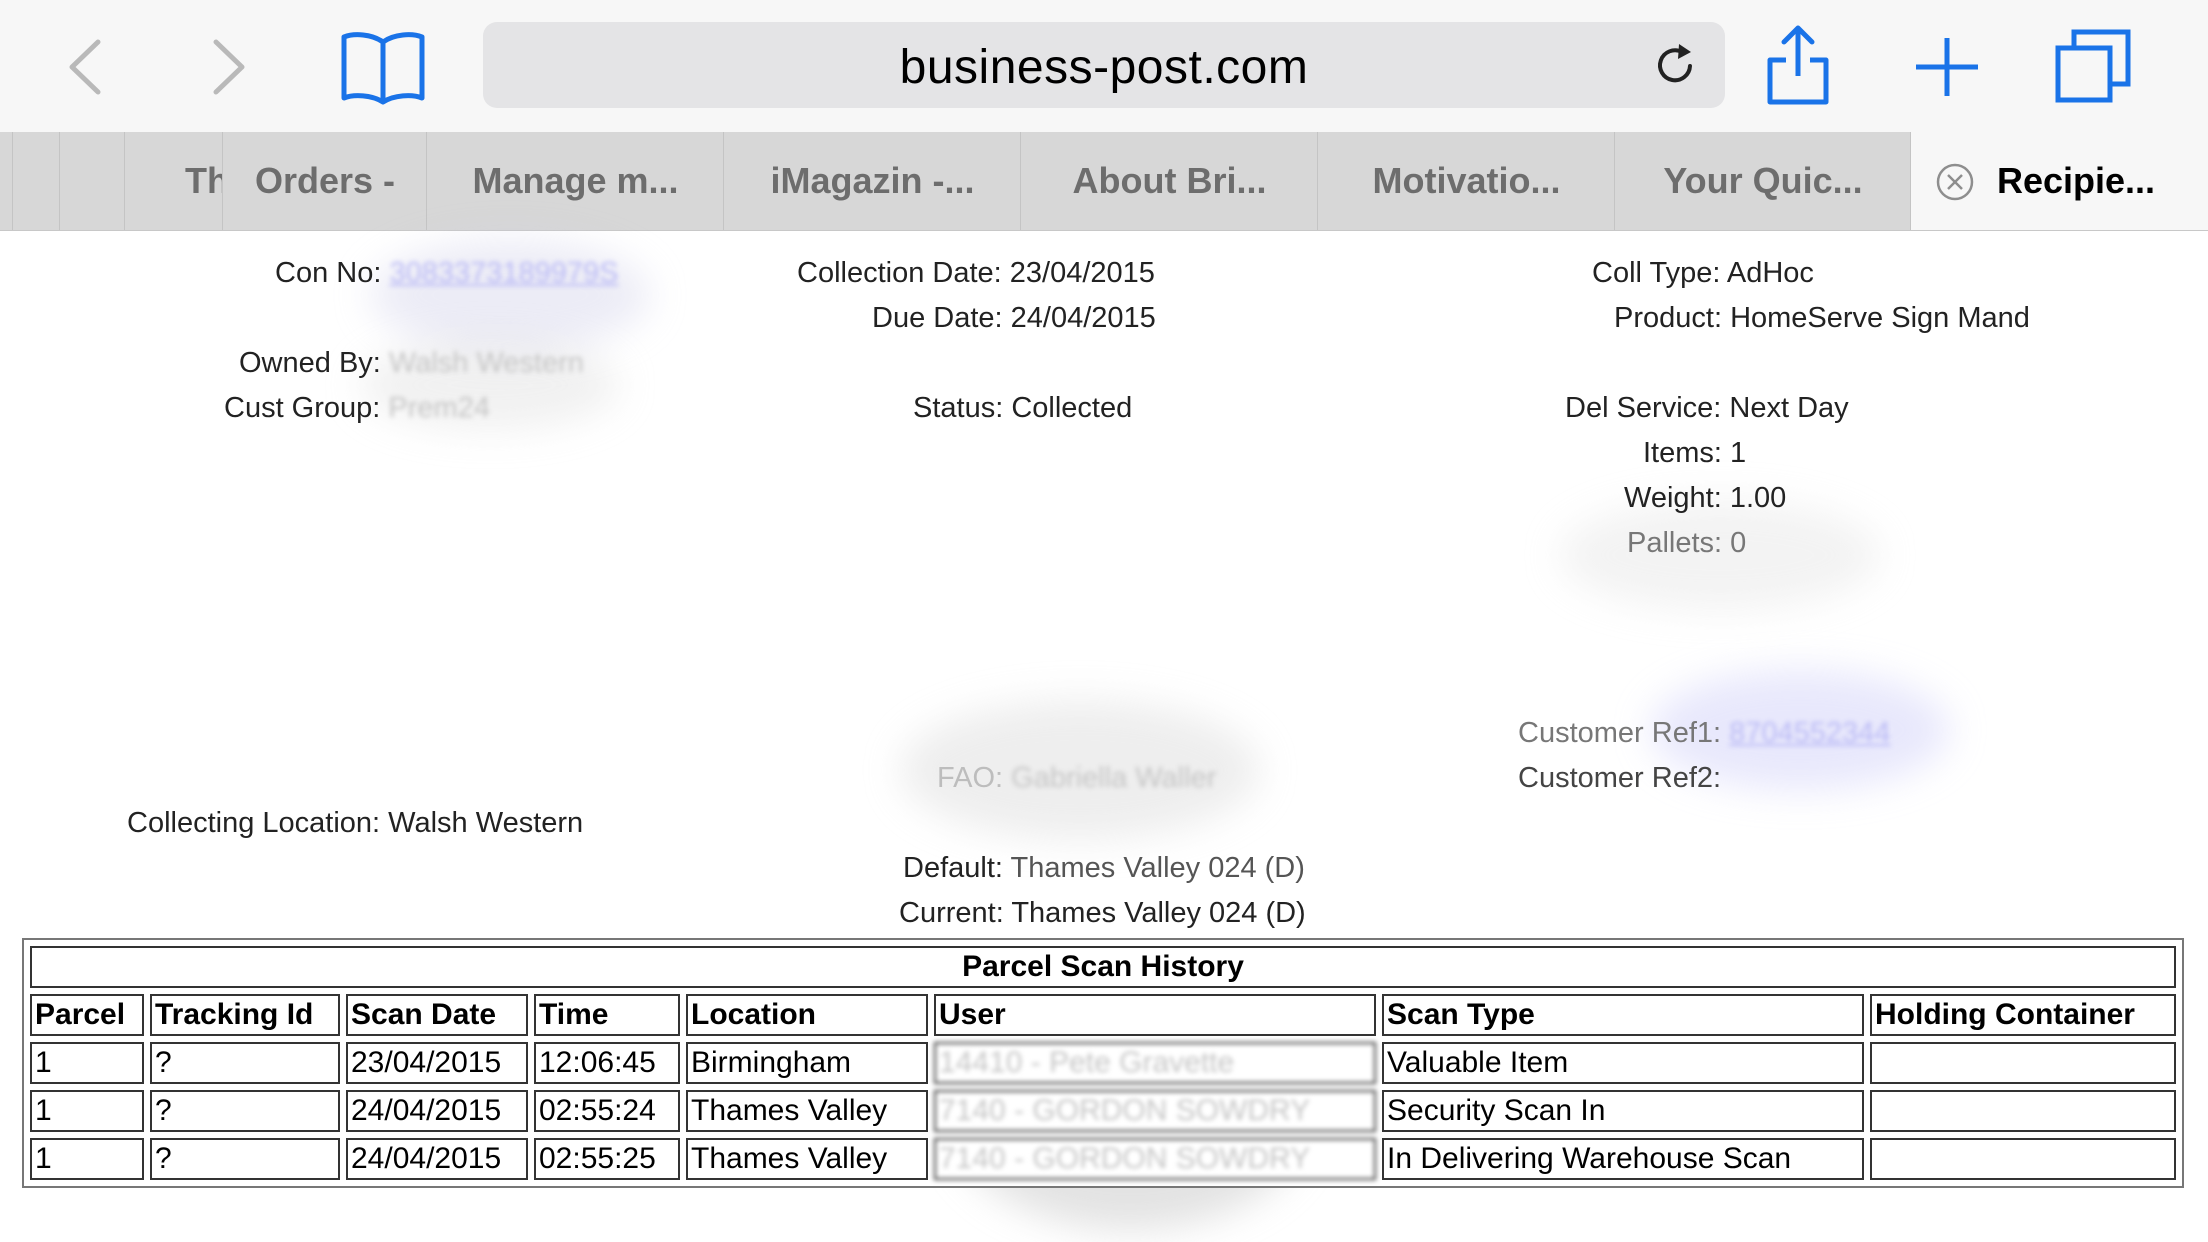 The image size is (2208, 1242). Describe the element at coordinates (486, 363) in the screenshot. I see `owned-by-value: Walsh Western` at that location.